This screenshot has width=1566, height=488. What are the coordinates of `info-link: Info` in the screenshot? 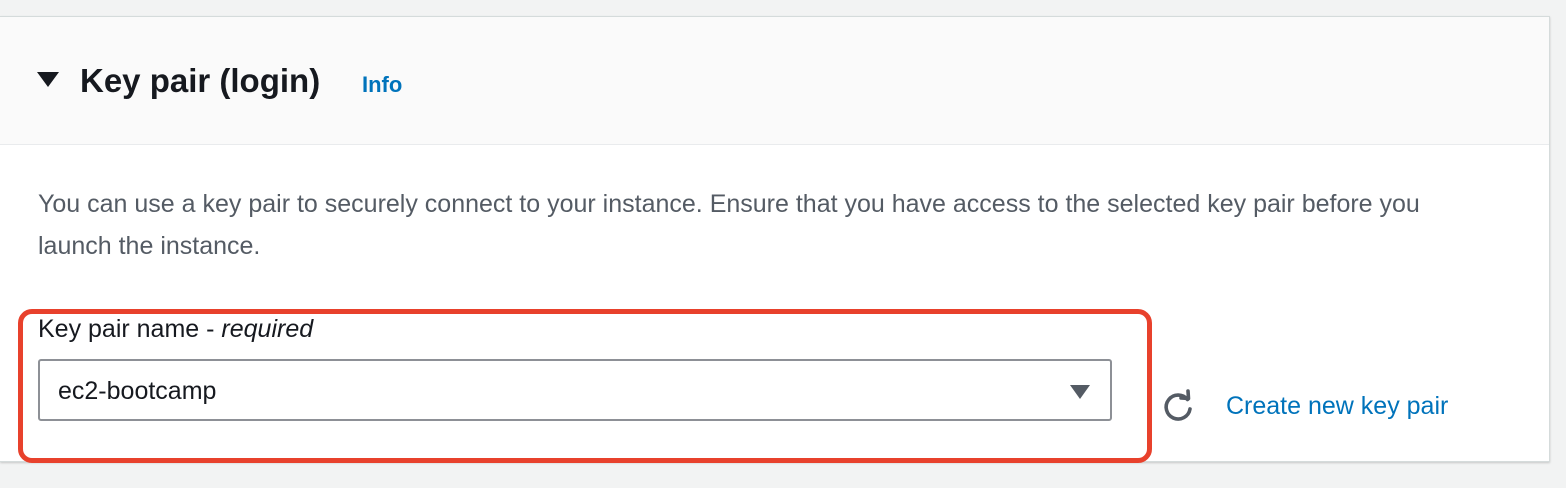 It's located at (382, 85).